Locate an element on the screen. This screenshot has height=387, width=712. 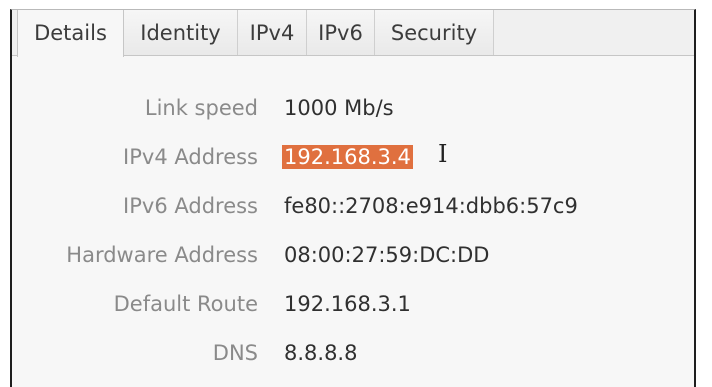
detail-row-ipv4-address: IPv4 Address 192.168.3.4 is located at coordinates (353, 160).